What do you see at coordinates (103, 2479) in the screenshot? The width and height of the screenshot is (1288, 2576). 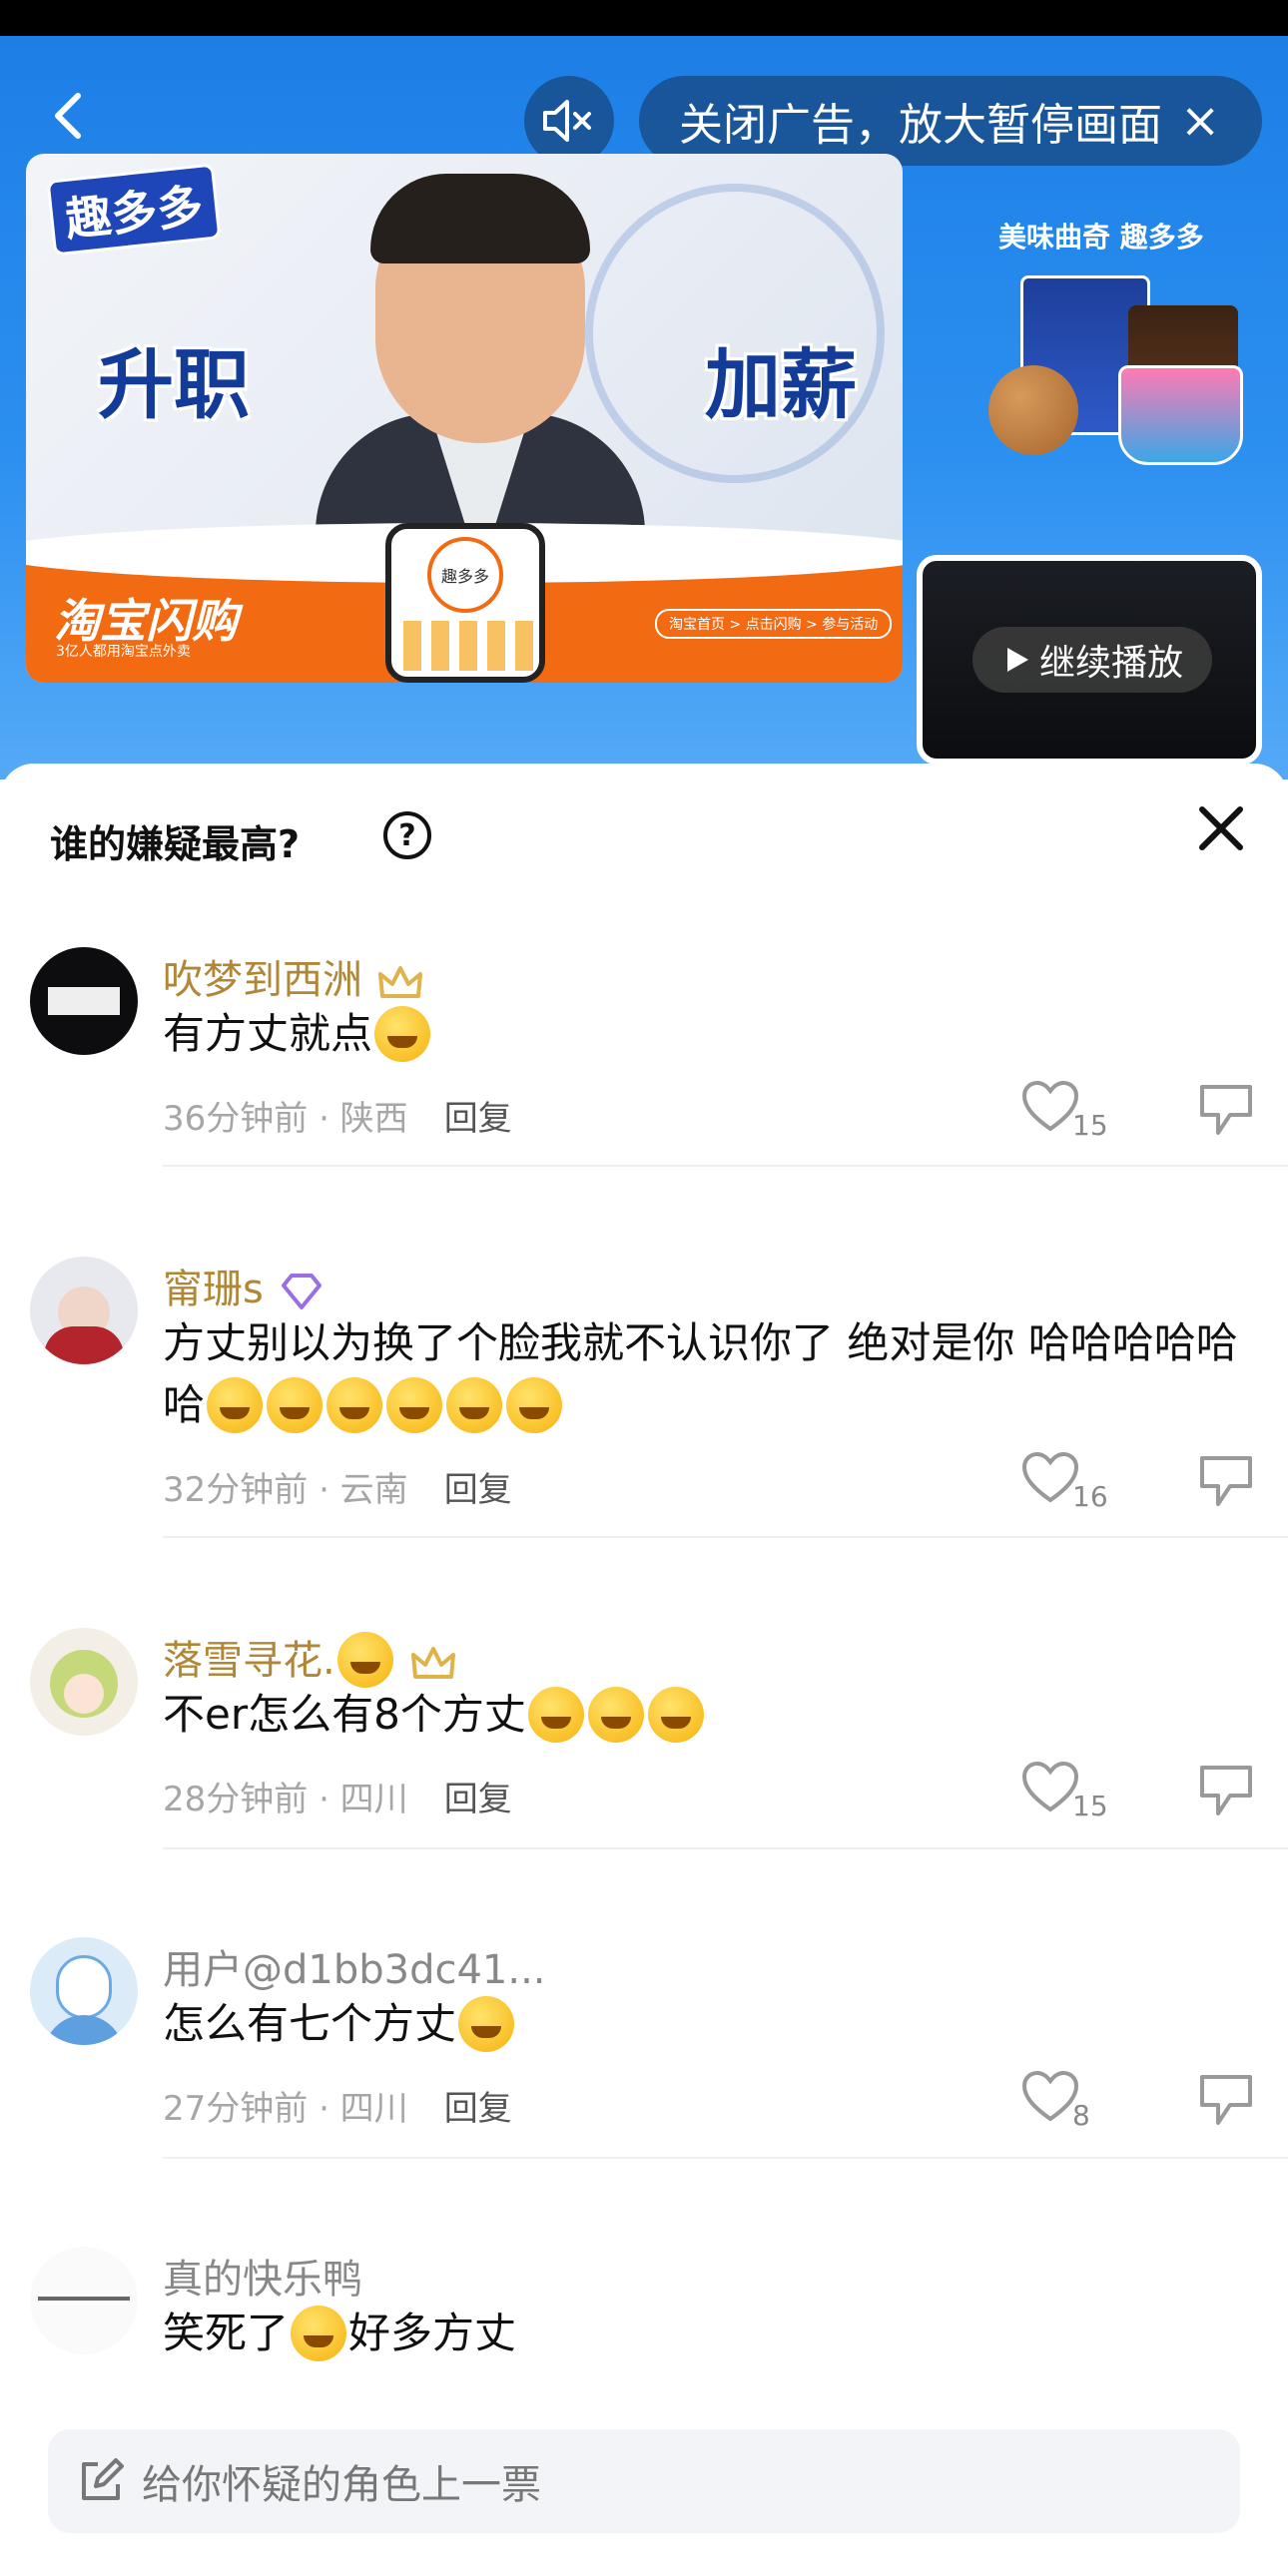 I see `edit-icon` at bounding box center [103, 2479].